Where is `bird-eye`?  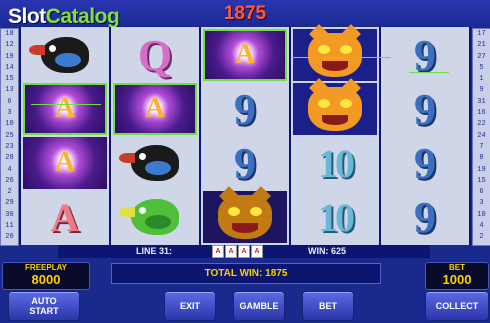 bird-eye is located at coordinates (52, 48).